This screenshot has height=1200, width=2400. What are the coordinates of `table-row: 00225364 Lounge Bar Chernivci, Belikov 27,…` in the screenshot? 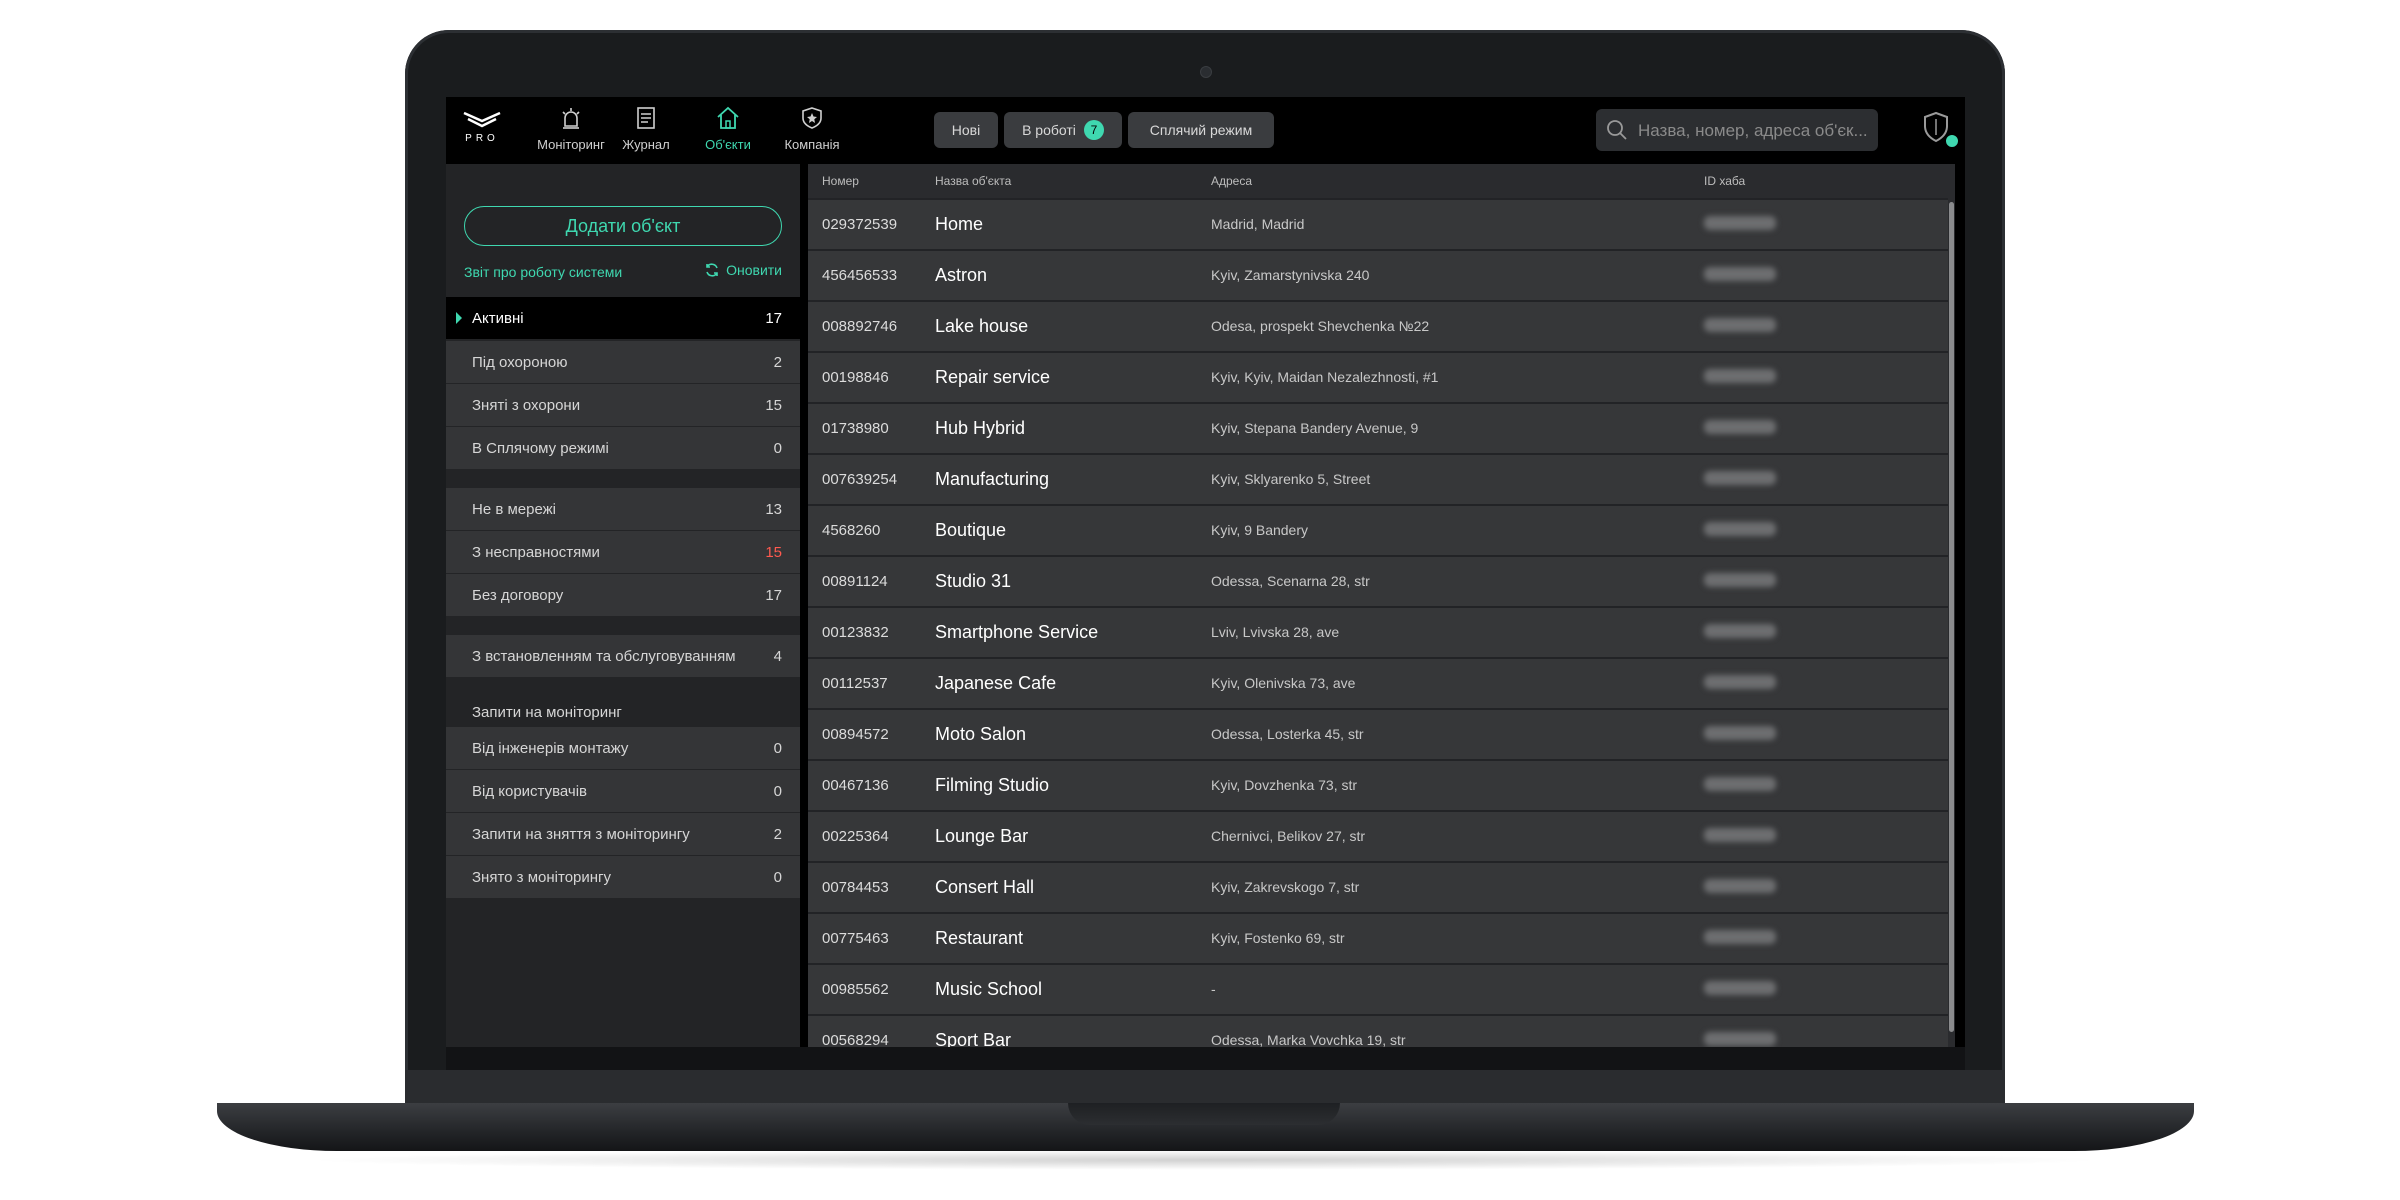 It's located at (1378, 836).